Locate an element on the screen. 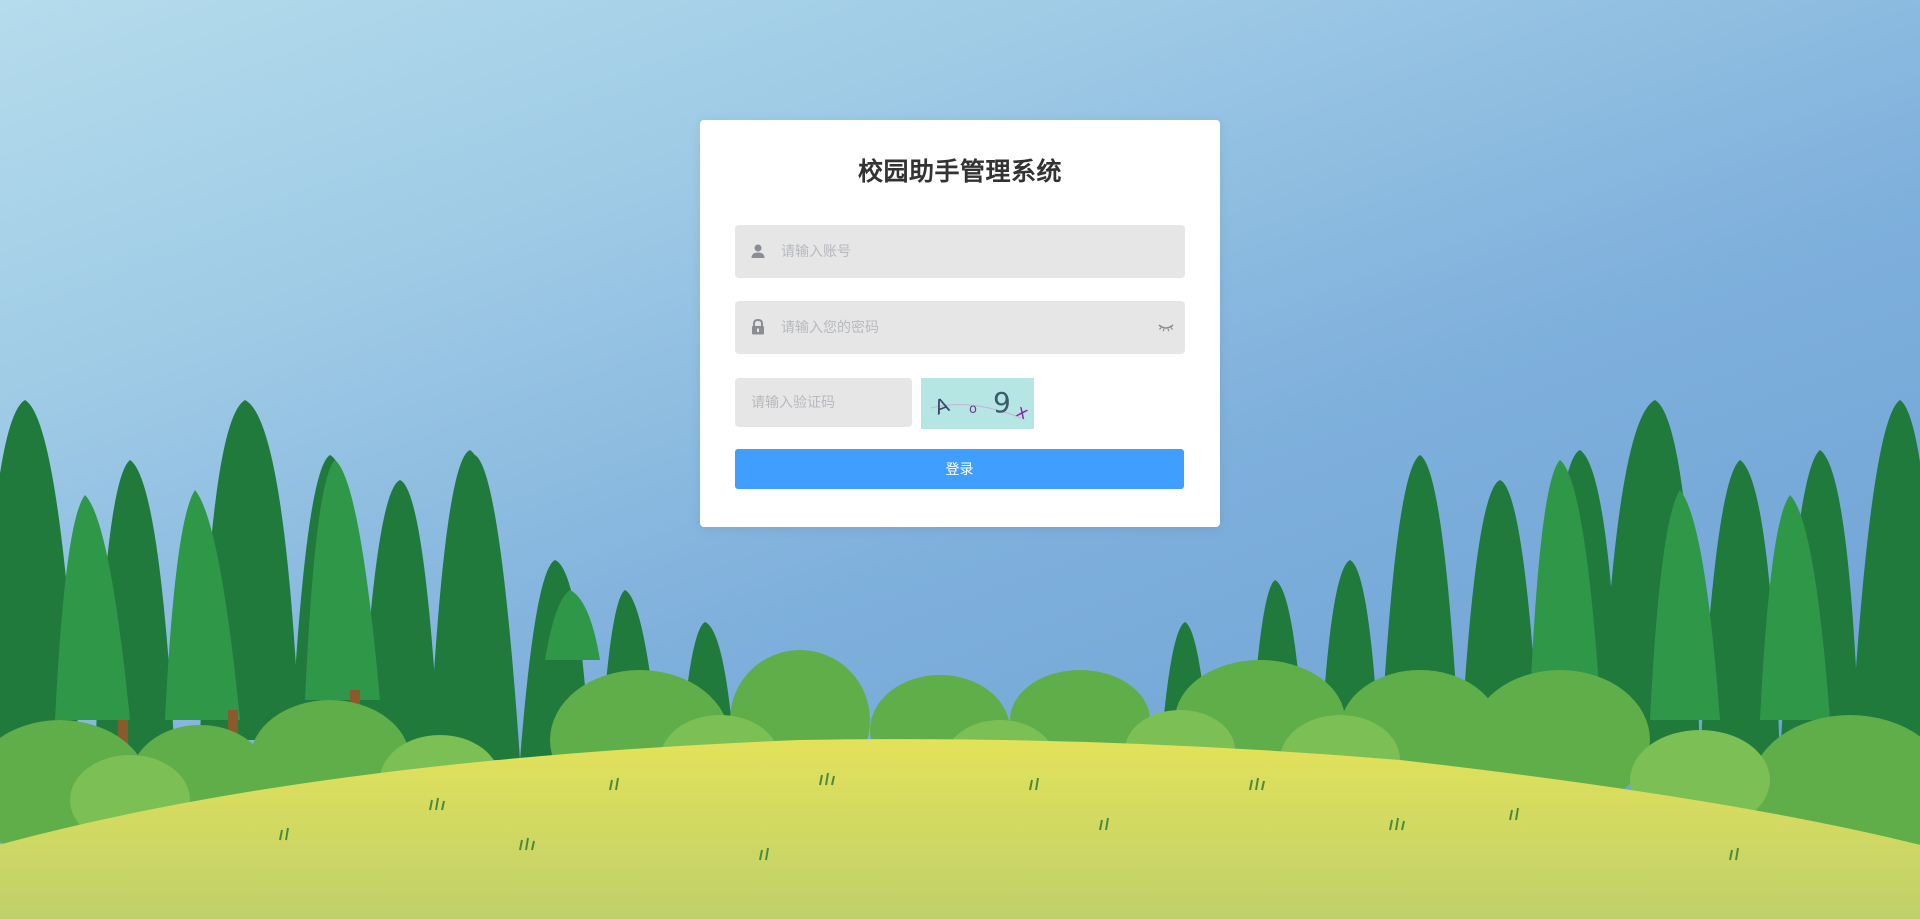 This screenshot has height=919, width=1920. login-button: 登录 is located at coordinates (959, 469).